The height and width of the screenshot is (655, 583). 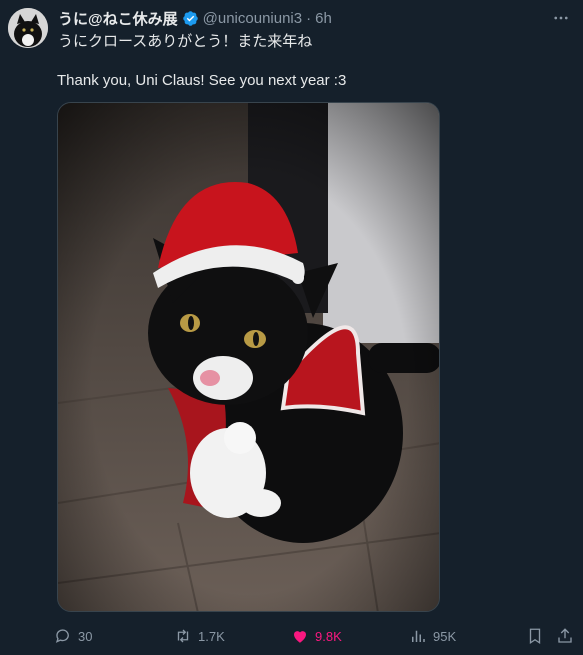 What do you see at coordinates (328, 636) in the screenshot?
I see `like-count: 9.8K` at bounding box center [328, 636].